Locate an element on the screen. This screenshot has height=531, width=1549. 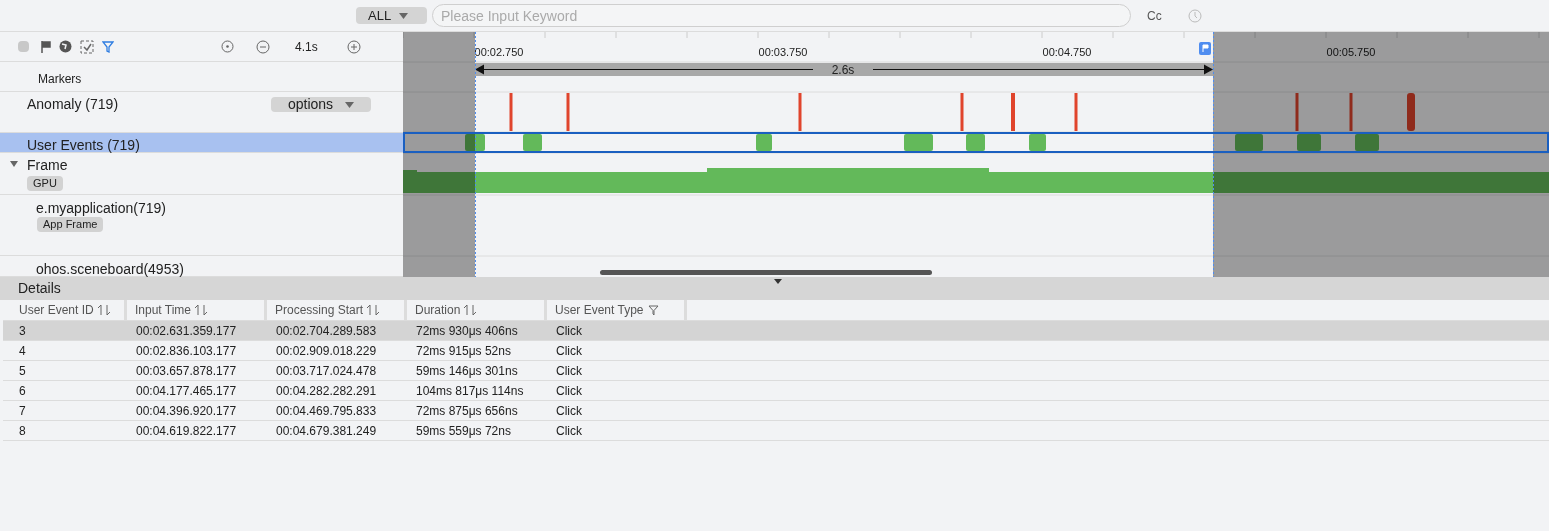
track-tag: App Frame is located at coordinates (70, 224).